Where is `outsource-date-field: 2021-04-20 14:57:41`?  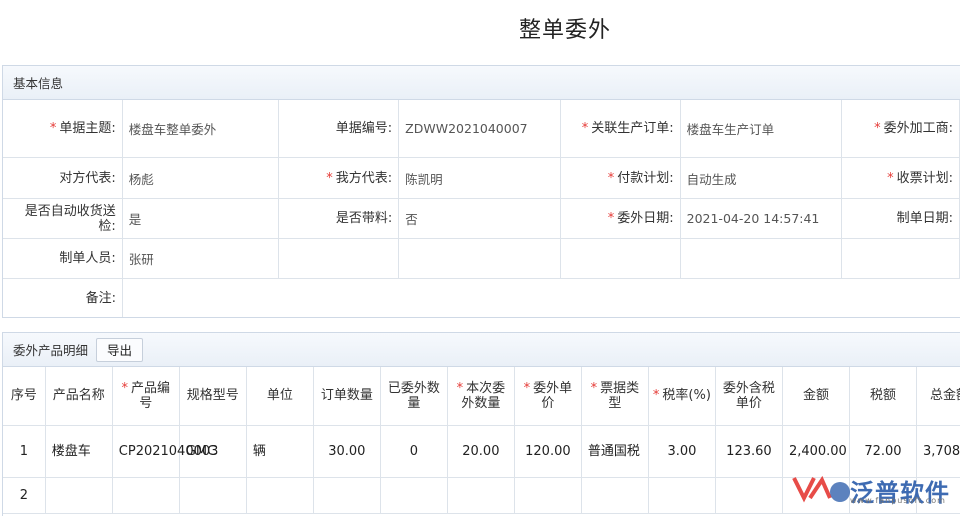
outsource-date-field: 2021-04-20 14:57:41 is located at coordinates (762, 218).